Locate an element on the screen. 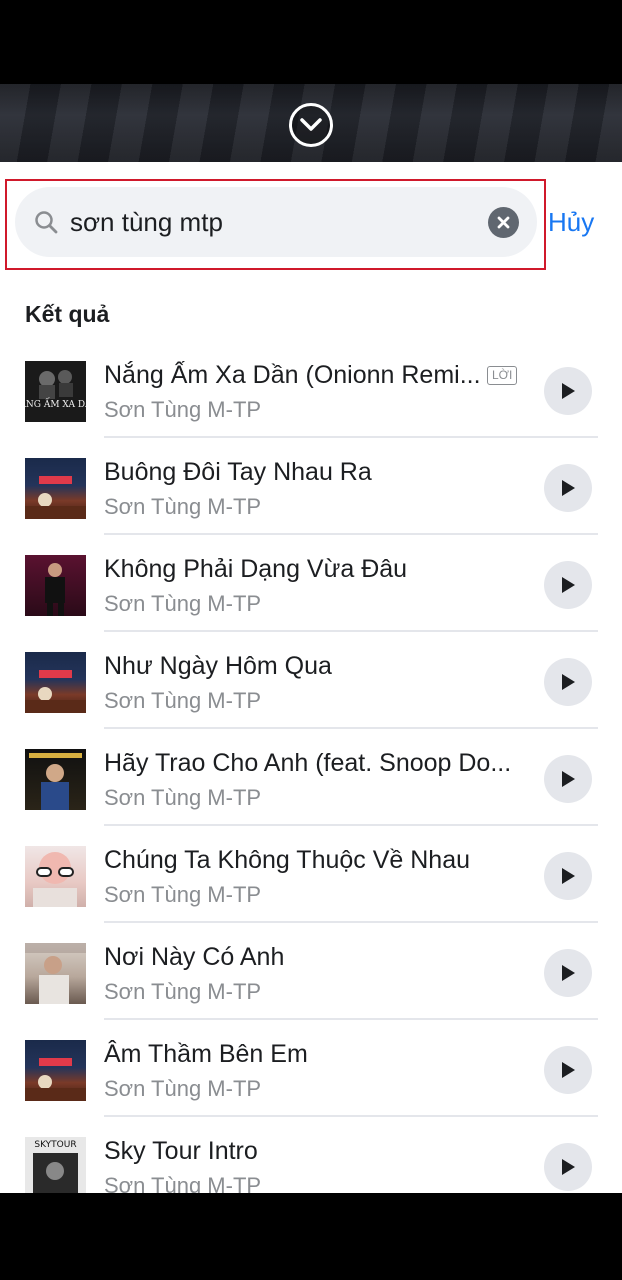 This screenshot has width=622, height=1280. song-title: Nơi Này Có Anh is located at coordinates (194, 957).